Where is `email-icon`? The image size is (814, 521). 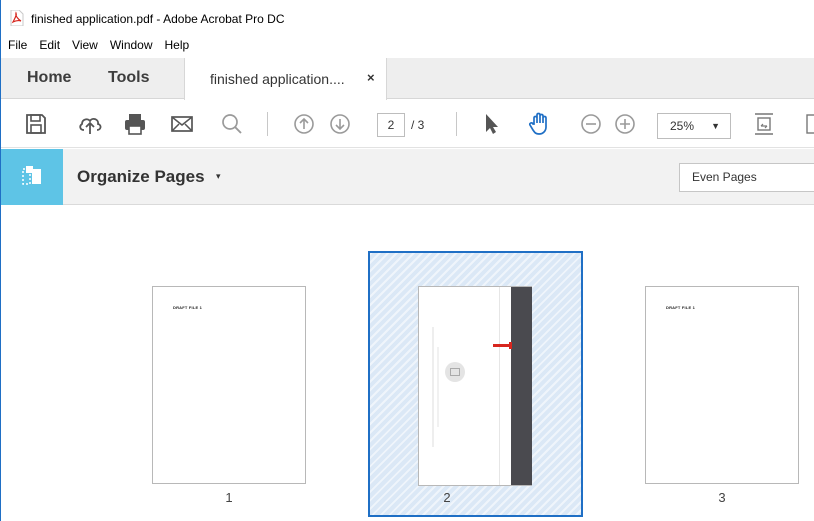
email-icon is located at coordinates (182, 124).